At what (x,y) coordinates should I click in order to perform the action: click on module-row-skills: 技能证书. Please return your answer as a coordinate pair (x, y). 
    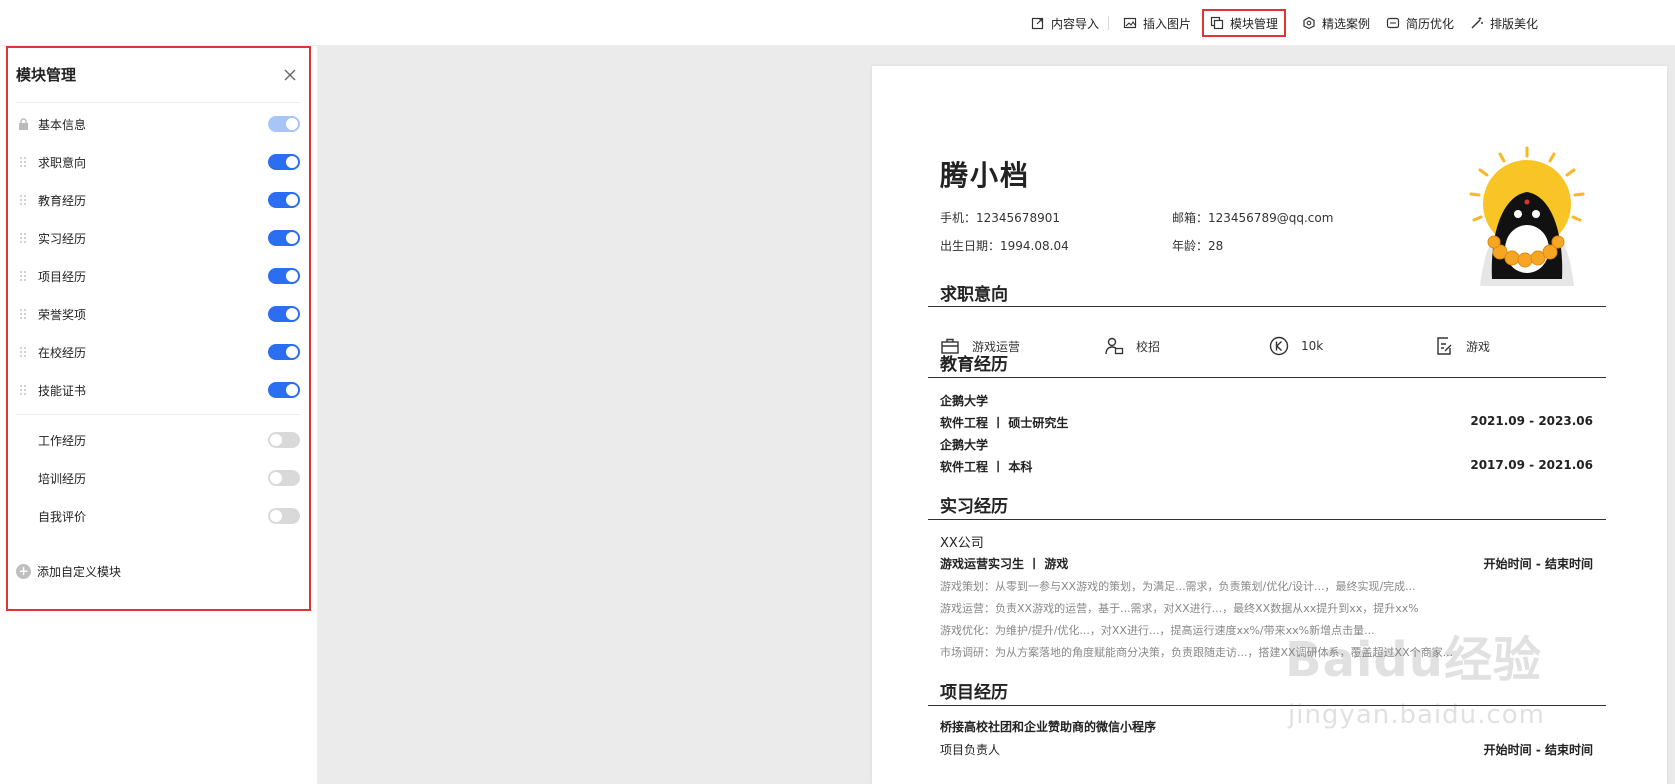
    Looking at the image, I should click on (158, 390).